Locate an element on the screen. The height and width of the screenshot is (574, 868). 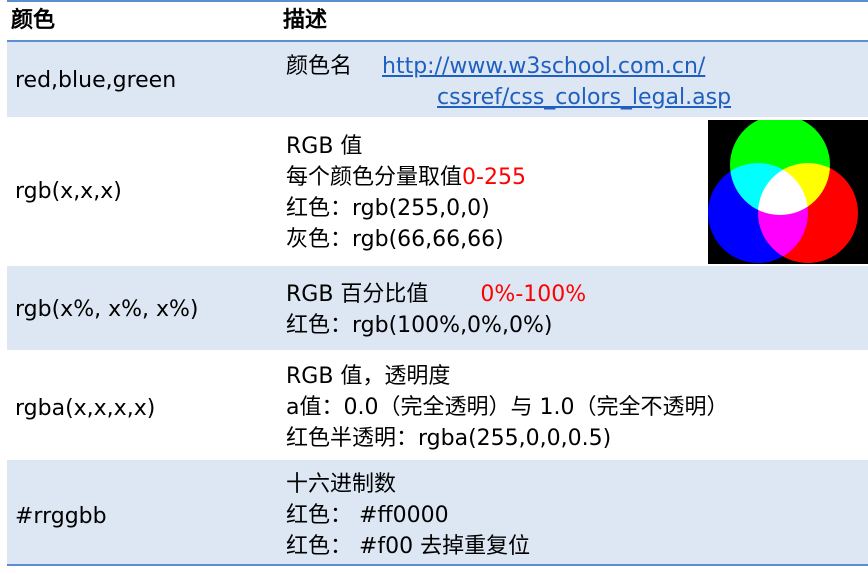
range-highlight: 0%-100% is located at coordinates (533, 294).